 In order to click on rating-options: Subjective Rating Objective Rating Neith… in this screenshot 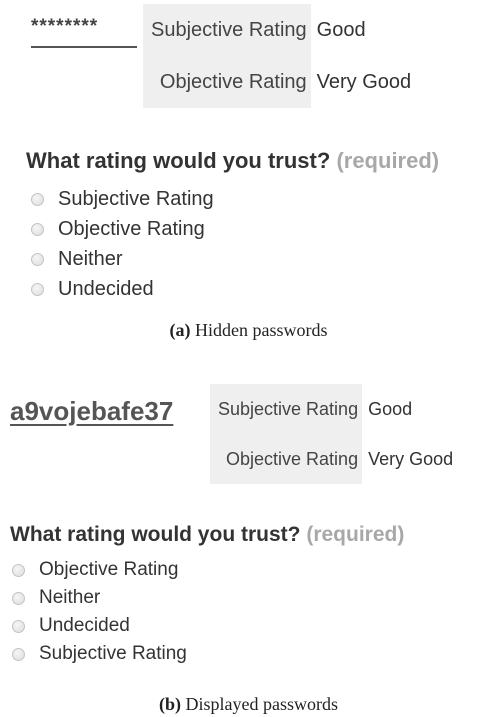, I will do `click(122, 244)`.